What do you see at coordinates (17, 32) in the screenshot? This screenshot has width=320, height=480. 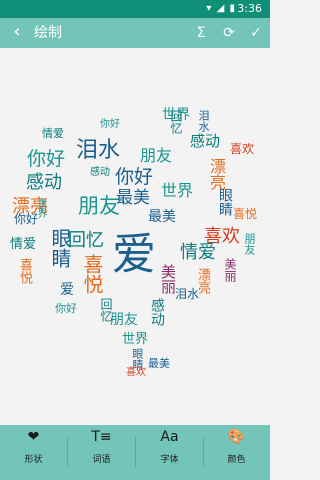 I see `back-arrow-icon: ‹` at bounding box center [17, 32].